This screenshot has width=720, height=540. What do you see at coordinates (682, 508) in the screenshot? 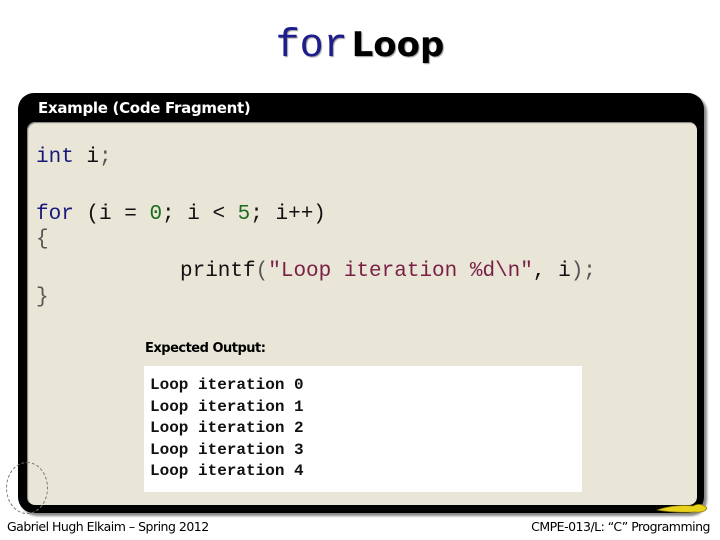
I see `banana-slug-icon` at bounding box center [682, 508].